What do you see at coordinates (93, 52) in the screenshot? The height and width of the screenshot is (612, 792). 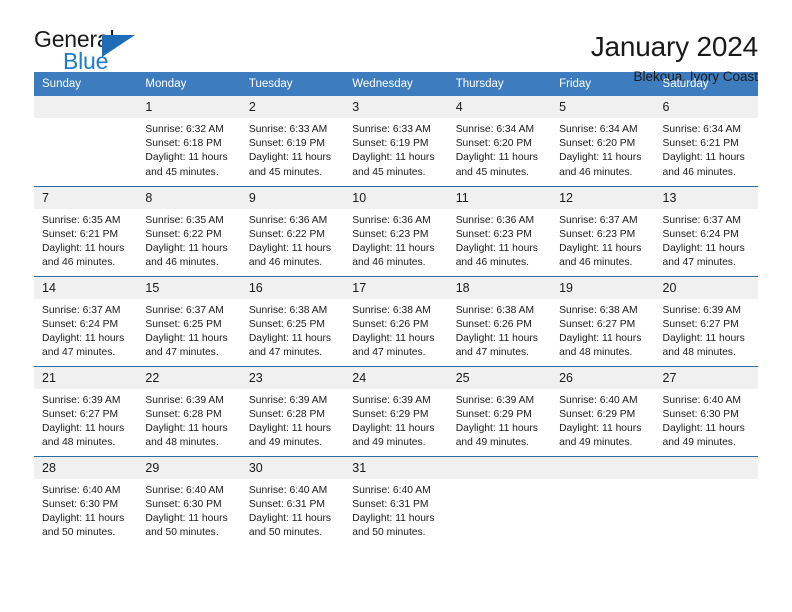 I see `general-blue-logo: General Blue` at bounding box center [93, 52].